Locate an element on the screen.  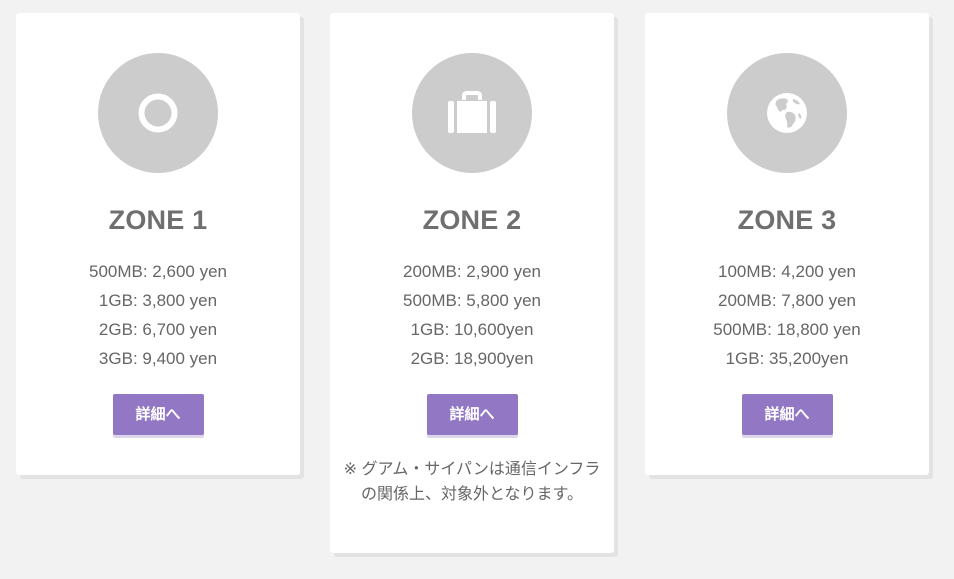
zone-title: ZONE 2 is located at coordinates (472, 220).